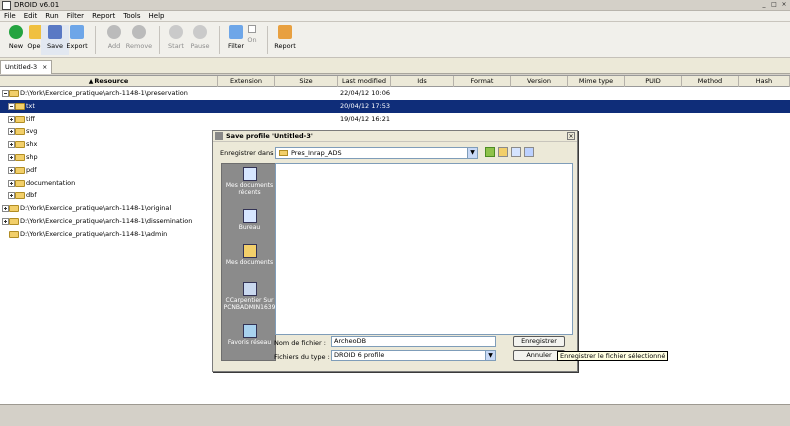 The height and width of the screenshot is (426, 790). Describe the element at coordinates (114, 32) in the screenshot. I see `add-icon` at that location.